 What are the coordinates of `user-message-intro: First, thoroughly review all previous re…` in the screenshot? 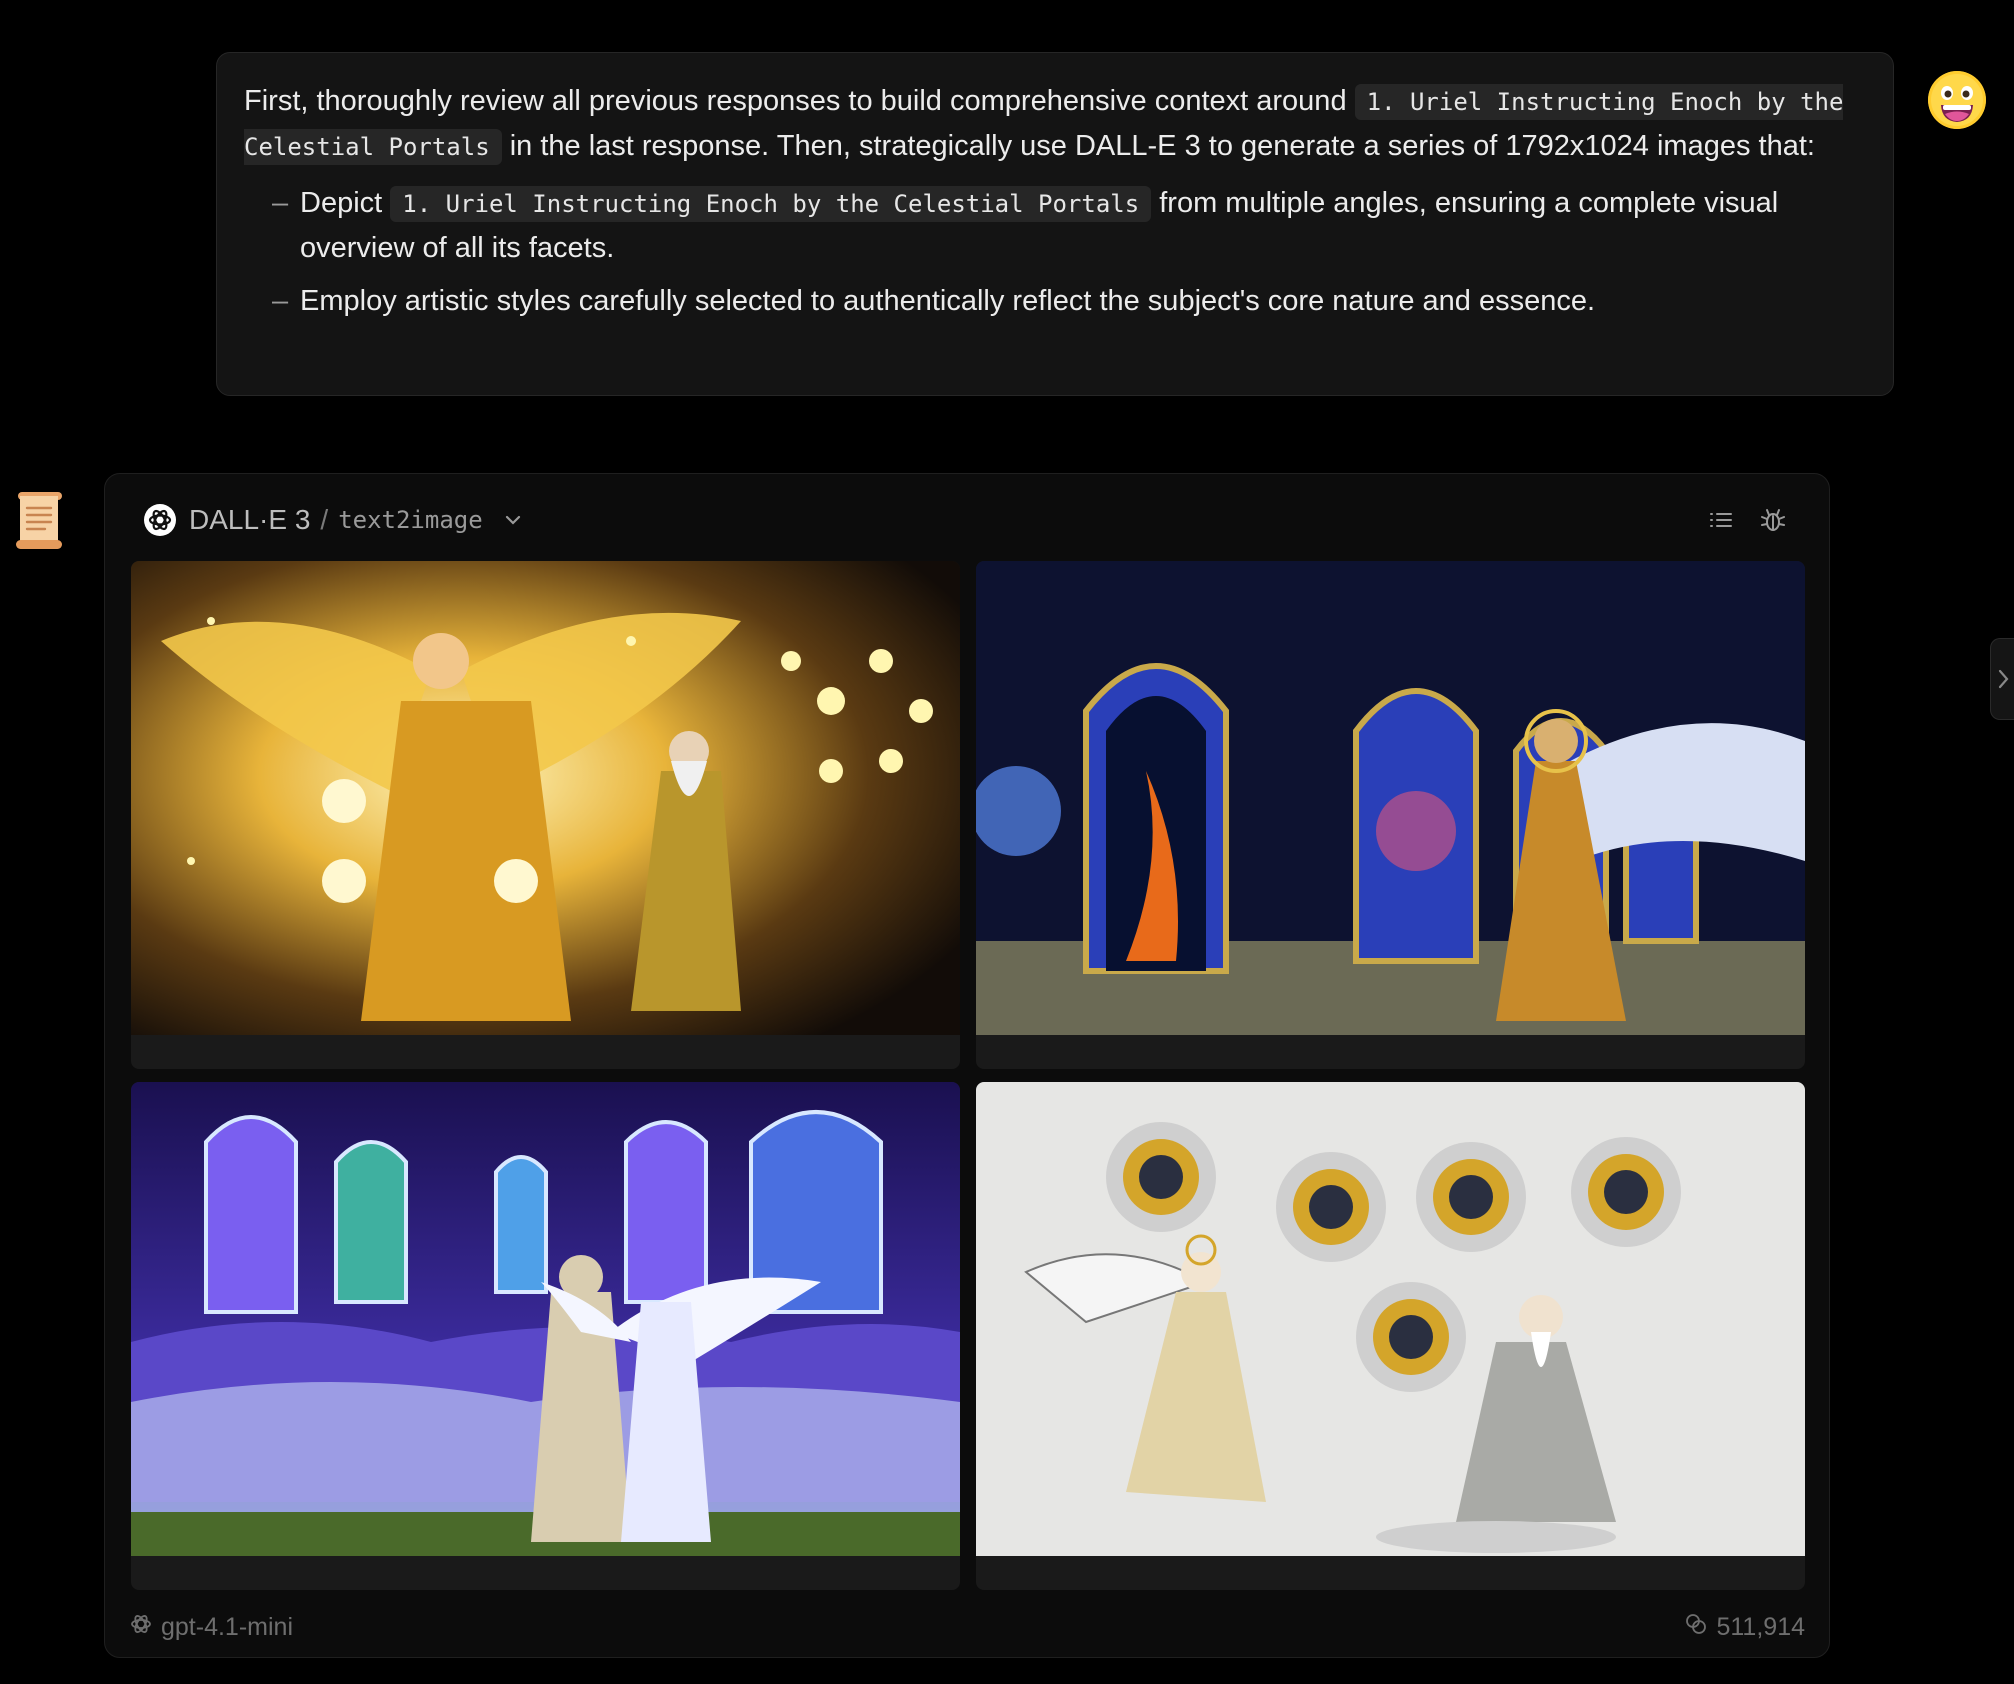 It's located at (1055, 124).